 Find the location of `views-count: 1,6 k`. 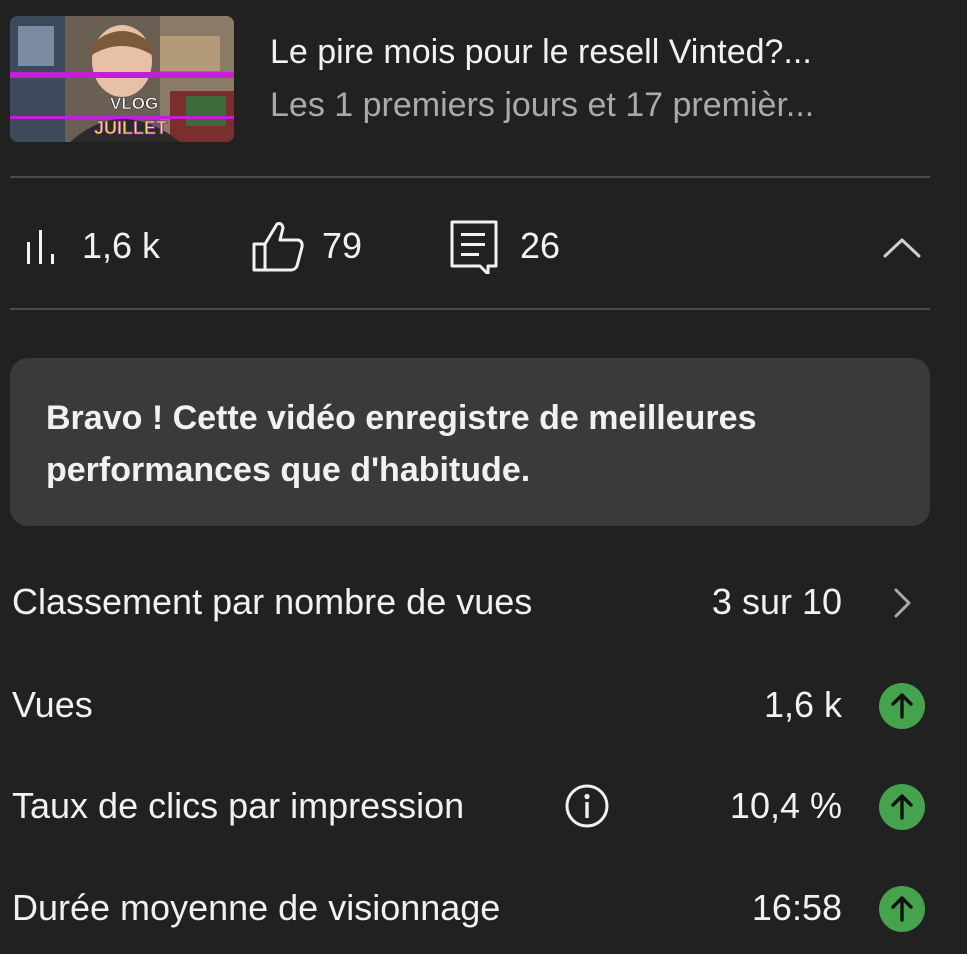

views-count: 1,6 k is located at coordinates (121, 245).